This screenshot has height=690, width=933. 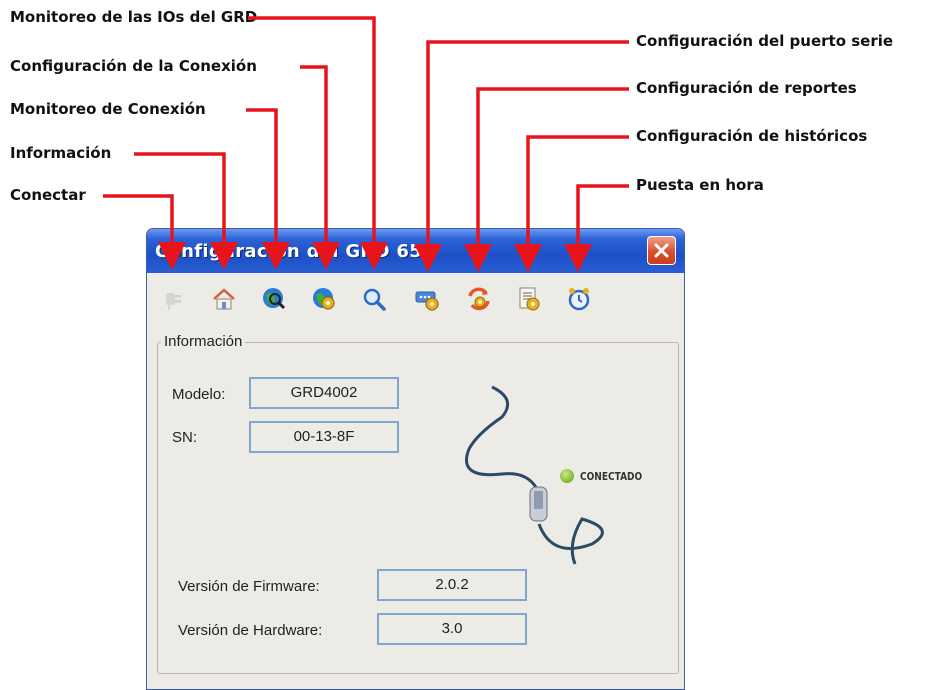 What do you see at coordinates (324, 437) in the screenshot?
I see `sn-field: 00-13-8F` at bounding box center [324, 437].